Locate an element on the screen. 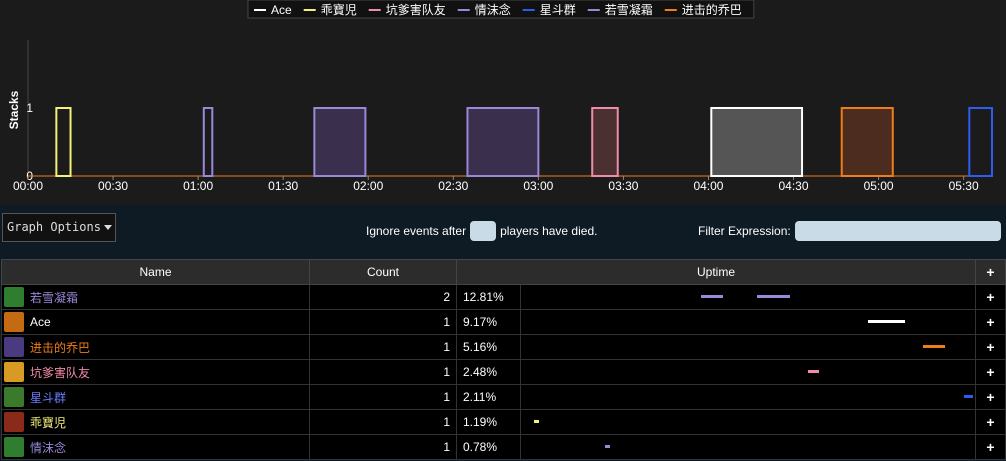 The height and width of the screenshot is (461, 1006). x-tick-label: 00:30 is located at coordinates (113, 186).